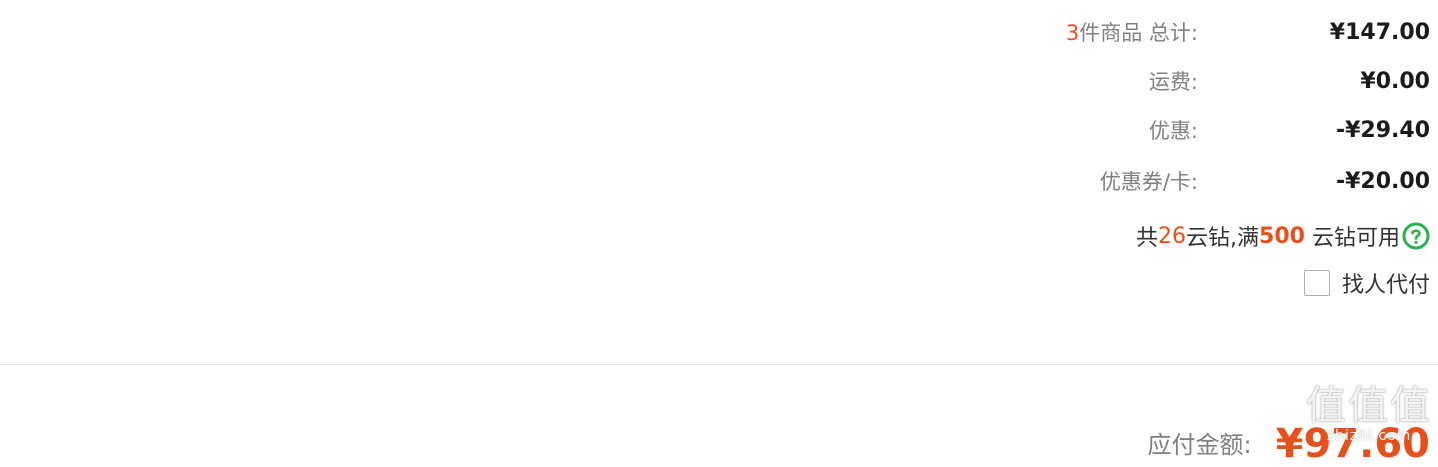  What do you see at coordinates (719, 364) in the screenshot?
I see `section-divider` at bounding box center [719, 364].